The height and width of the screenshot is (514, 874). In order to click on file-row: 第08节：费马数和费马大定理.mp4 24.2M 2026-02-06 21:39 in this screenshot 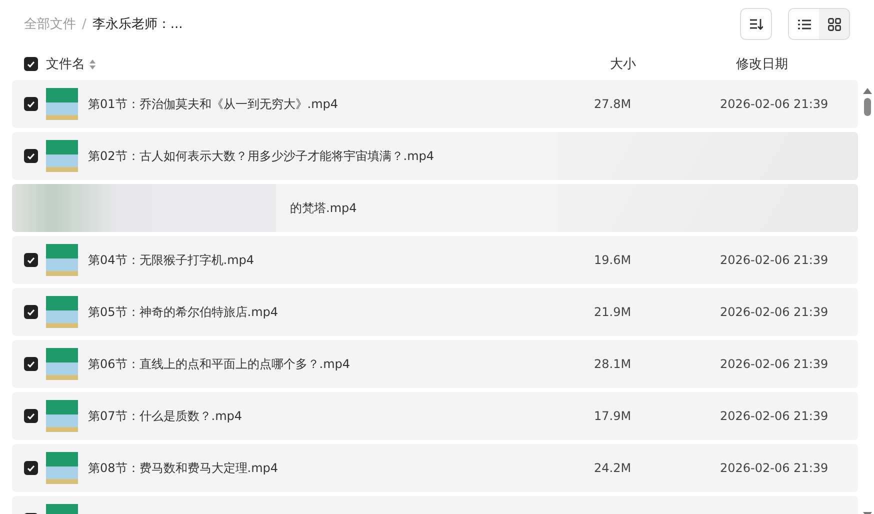, I will do `click(435, 468)`.